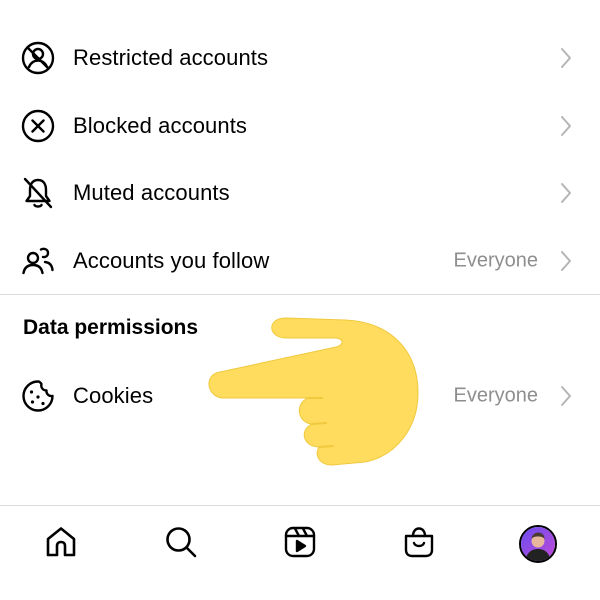  I want to click on cookie-icon, so click(38, 396).